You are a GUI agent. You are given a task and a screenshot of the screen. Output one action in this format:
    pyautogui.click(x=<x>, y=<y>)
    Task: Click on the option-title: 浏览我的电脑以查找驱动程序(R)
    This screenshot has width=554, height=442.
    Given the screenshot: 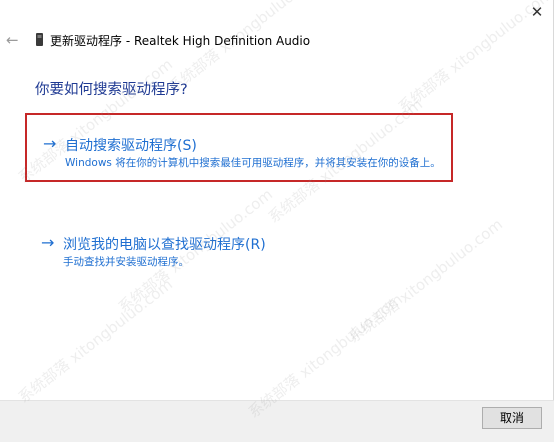 What is the action you would take?
    pyautogui.click(x=164, y=245)
    